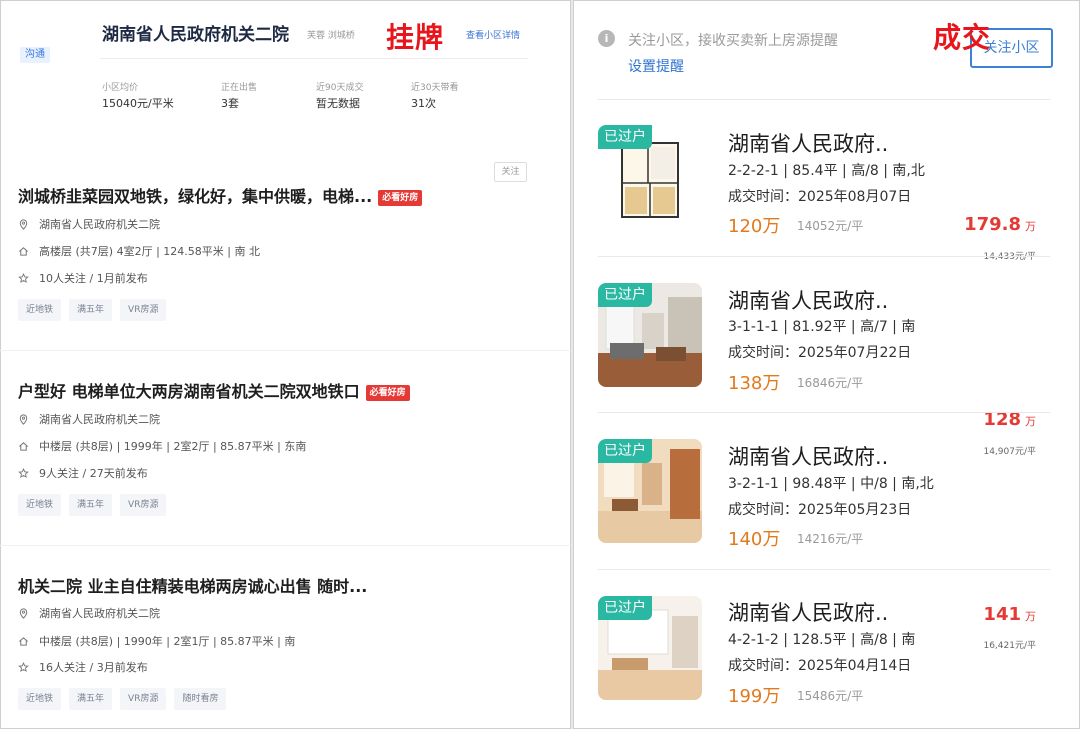  What do you see at coordinates (239, 88) in the screenshot?
I see `stat-label: 正在出售` at bounding box center [239, 88].